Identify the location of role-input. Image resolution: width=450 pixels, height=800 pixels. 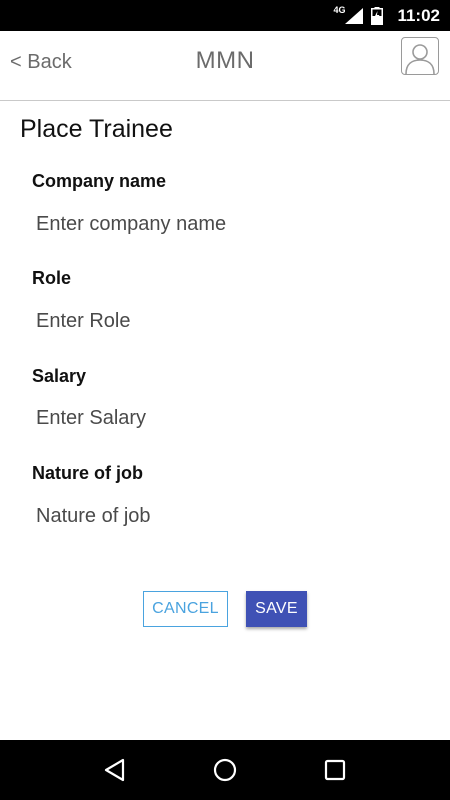
(222, 321).